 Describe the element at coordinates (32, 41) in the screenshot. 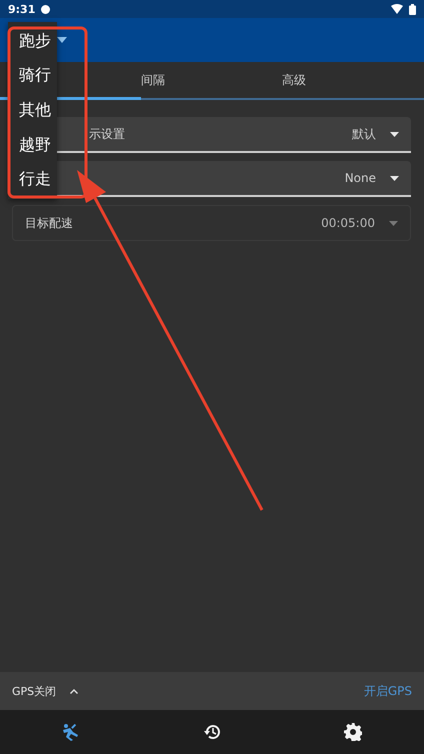

I see `menu-item: 跑步` at that location.